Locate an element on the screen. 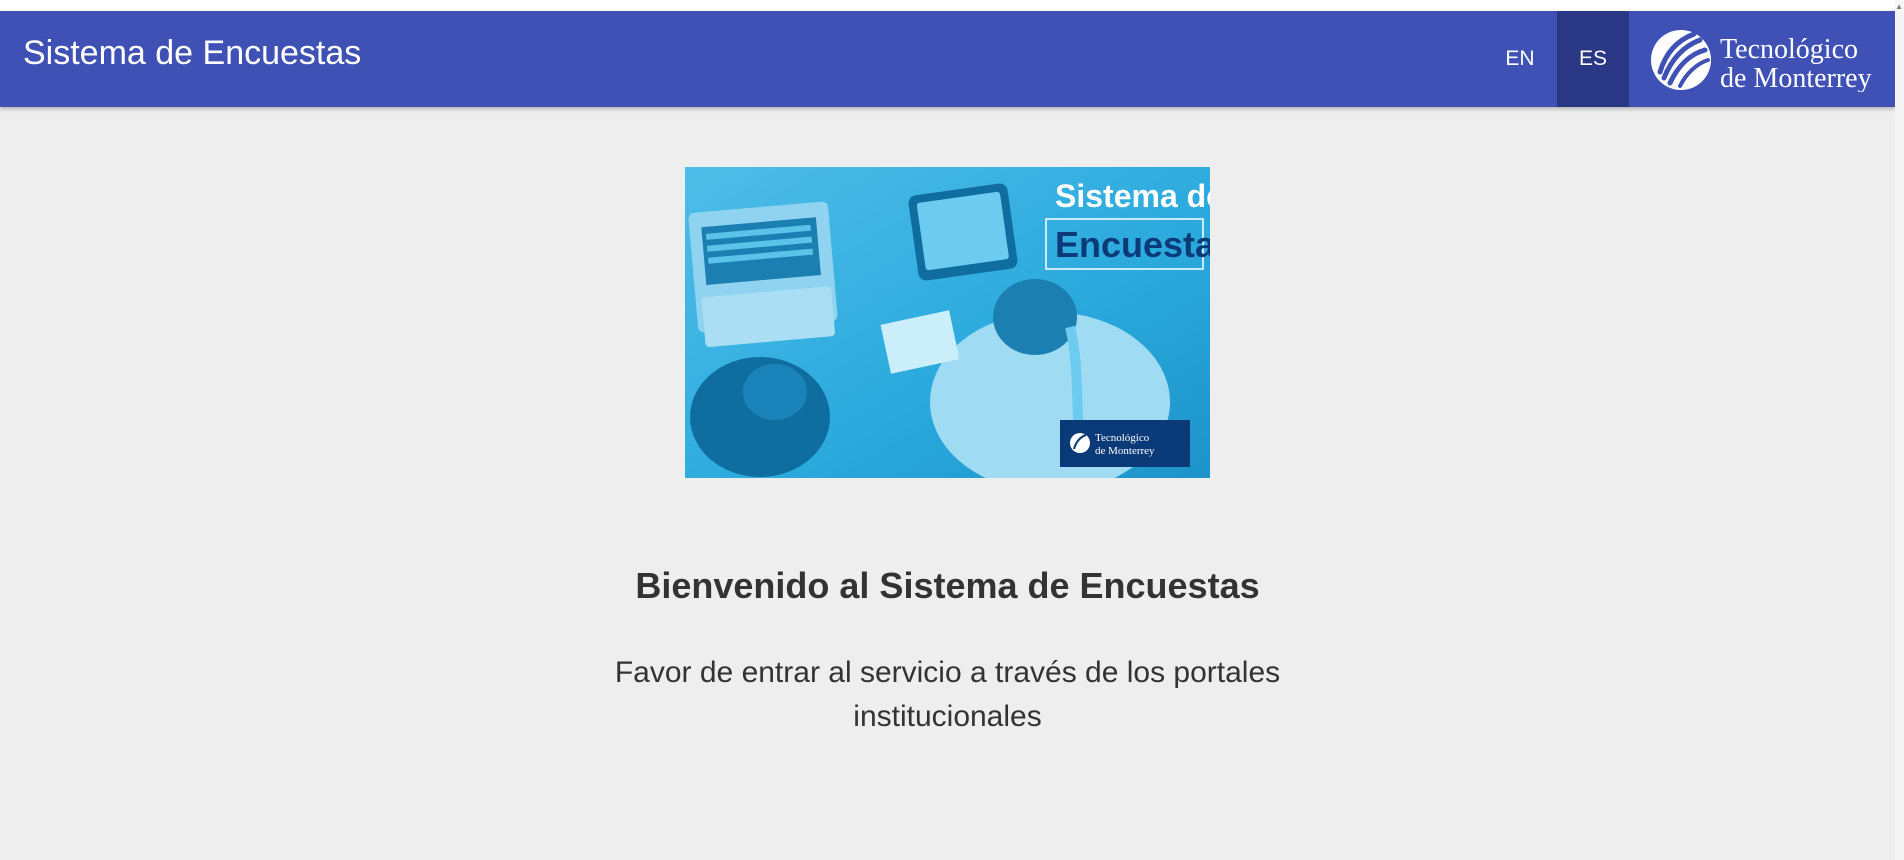  welcome-heading: Bienvenido al Sistema de Encuestas is located at coordinates (947, 585).